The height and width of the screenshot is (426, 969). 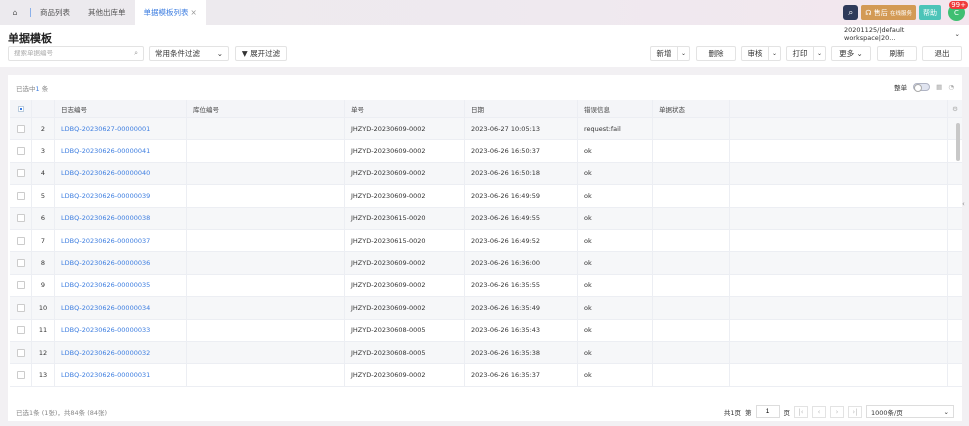 I want to click on cell-log: LDBQ-20230626-00000036, so click(x=121, y=263).